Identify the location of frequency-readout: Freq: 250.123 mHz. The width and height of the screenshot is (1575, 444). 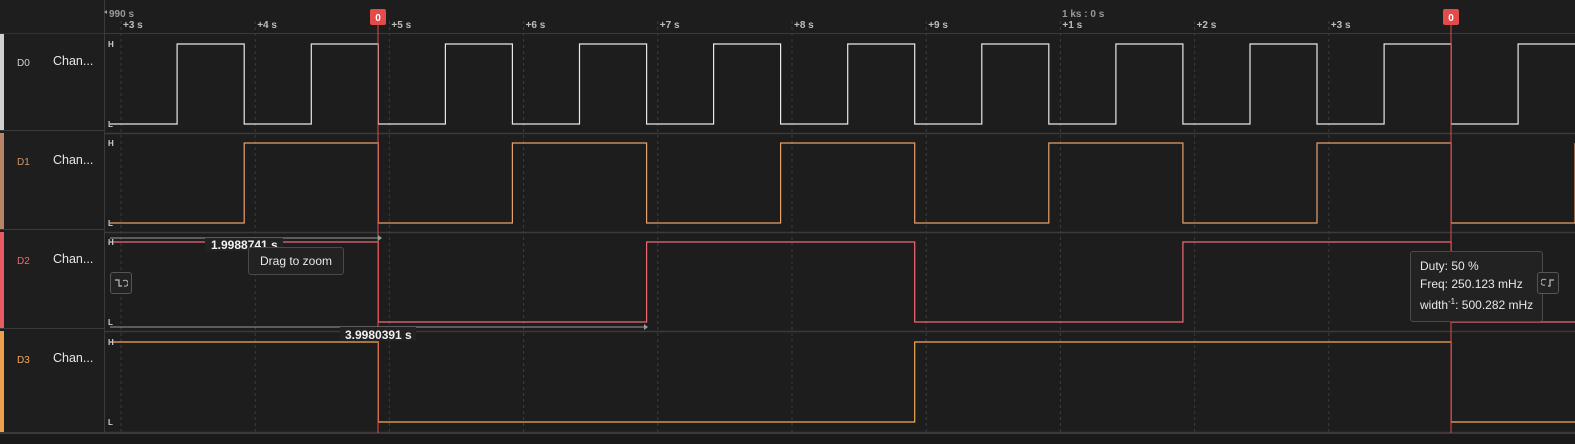
(1471, 283).